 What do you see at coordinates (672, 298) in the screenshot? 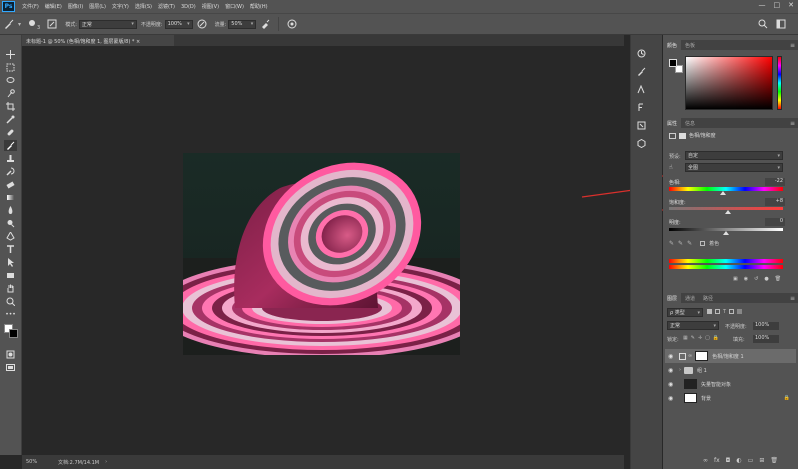
I see `tab-layers: 图层` at bounding box center [672, 298].